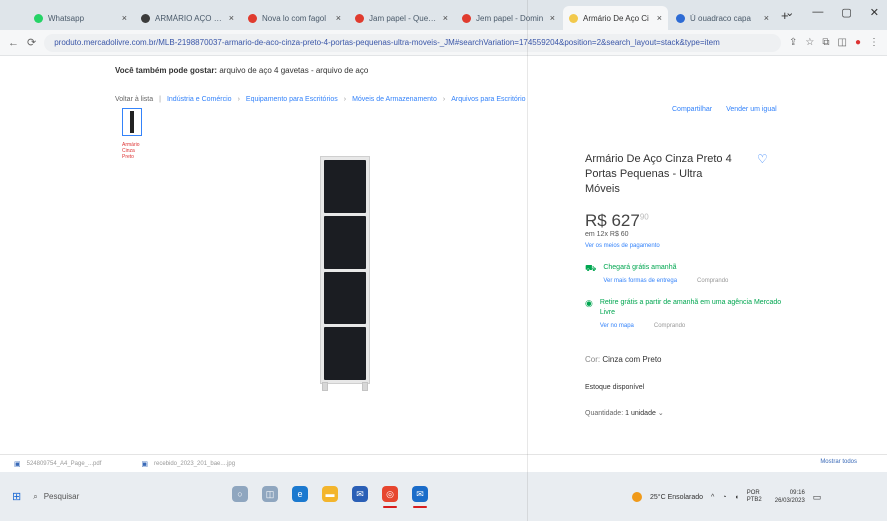  What do you see at coordinates (846, 12) in the screenshot?
I see `maximize-icon: ▢` at bounding box center [846, 12].